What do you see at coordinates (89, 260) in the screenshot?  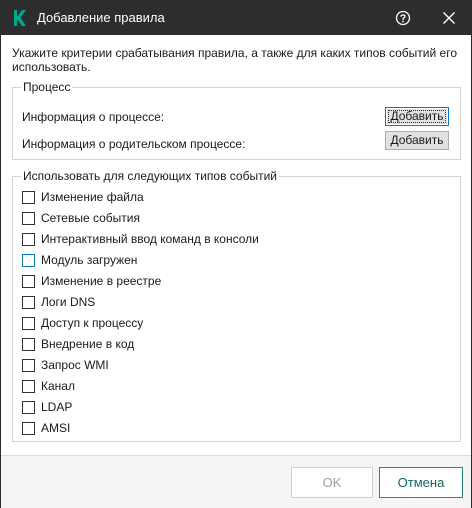 I see `checkbox-label: Модуль загружен` at bounding box center [89, 260].